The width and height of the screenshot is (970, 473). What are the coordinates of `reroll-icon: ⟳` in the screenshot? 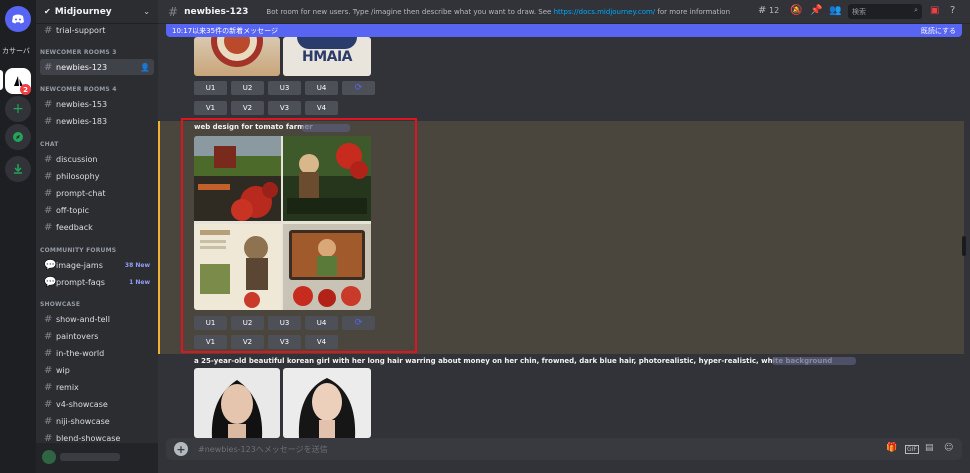 It's located at (358, 88).